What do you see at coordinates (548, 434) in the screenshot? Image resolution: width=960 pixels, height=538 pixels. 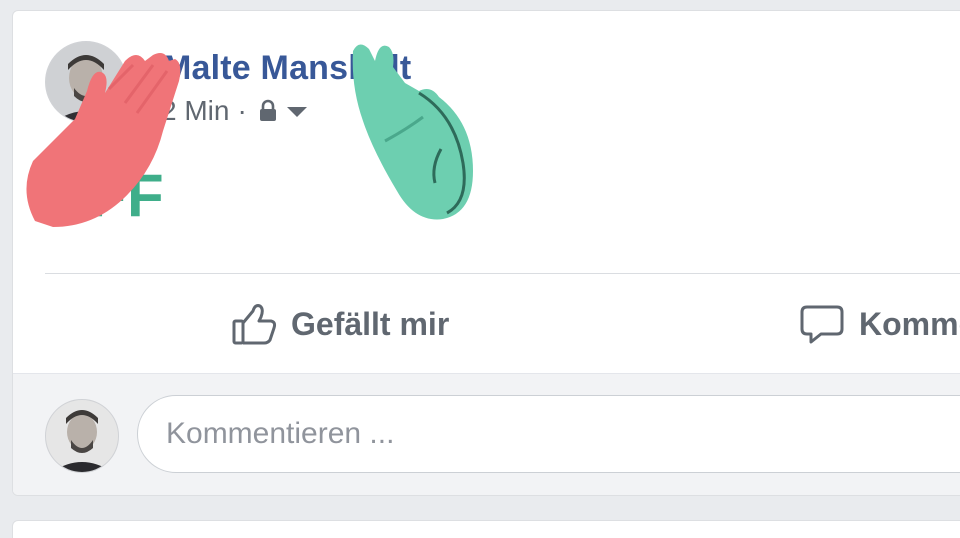 I see `comment-input` at bounding box center [548, 434].